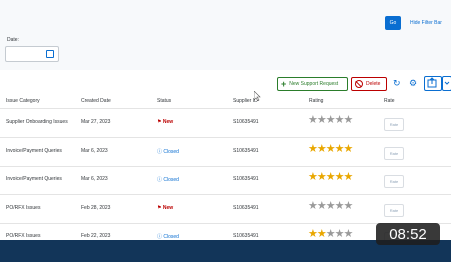 This screenshot has height=262, width=451. Describe the element at coordinates (96, 236) in the screenshot. I see `created-date-cell: Feb 22, 2023` at that location.